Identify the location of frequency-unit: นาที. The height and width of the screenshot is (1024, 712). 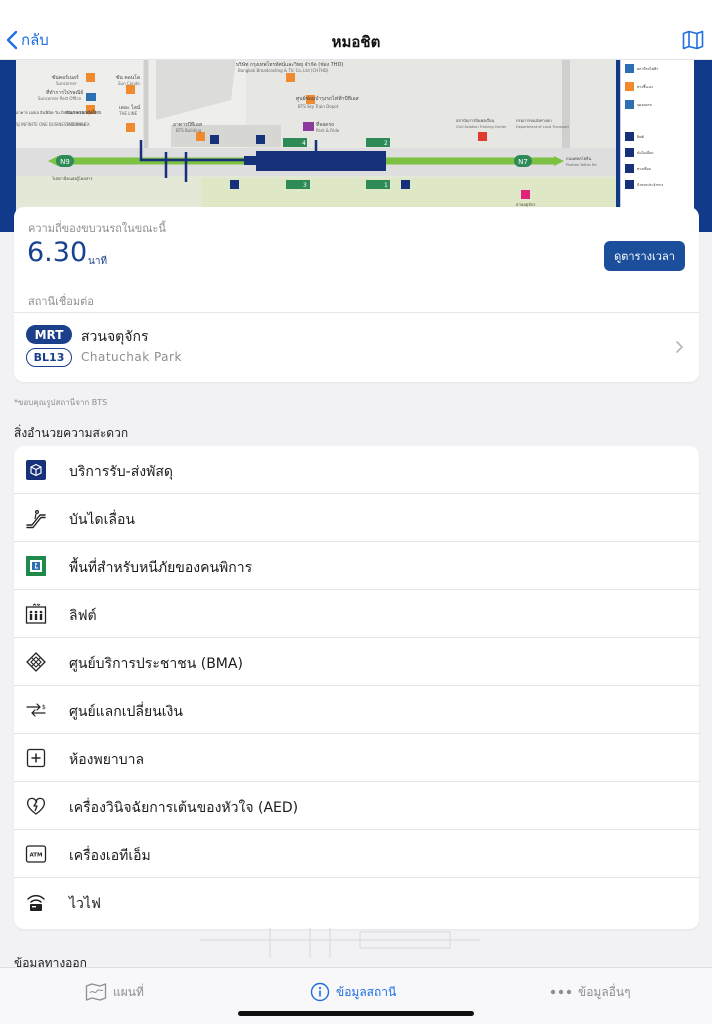
(98, 261).